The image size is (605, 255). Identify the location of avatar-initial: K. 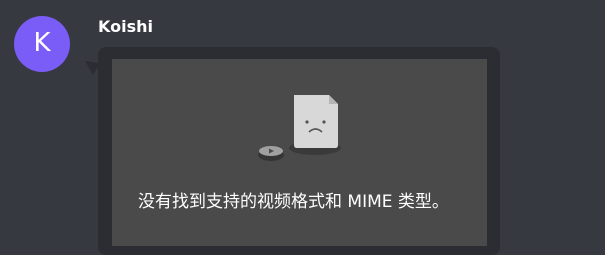
(42, 43).